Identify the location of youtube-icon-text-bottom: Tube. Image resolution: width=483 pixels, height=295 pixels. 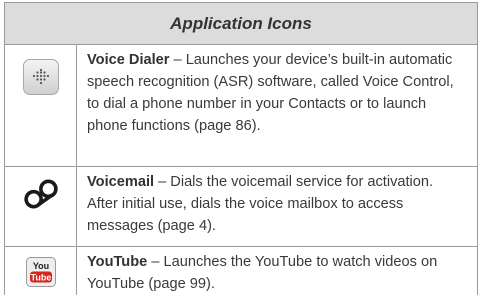
(40, 277).